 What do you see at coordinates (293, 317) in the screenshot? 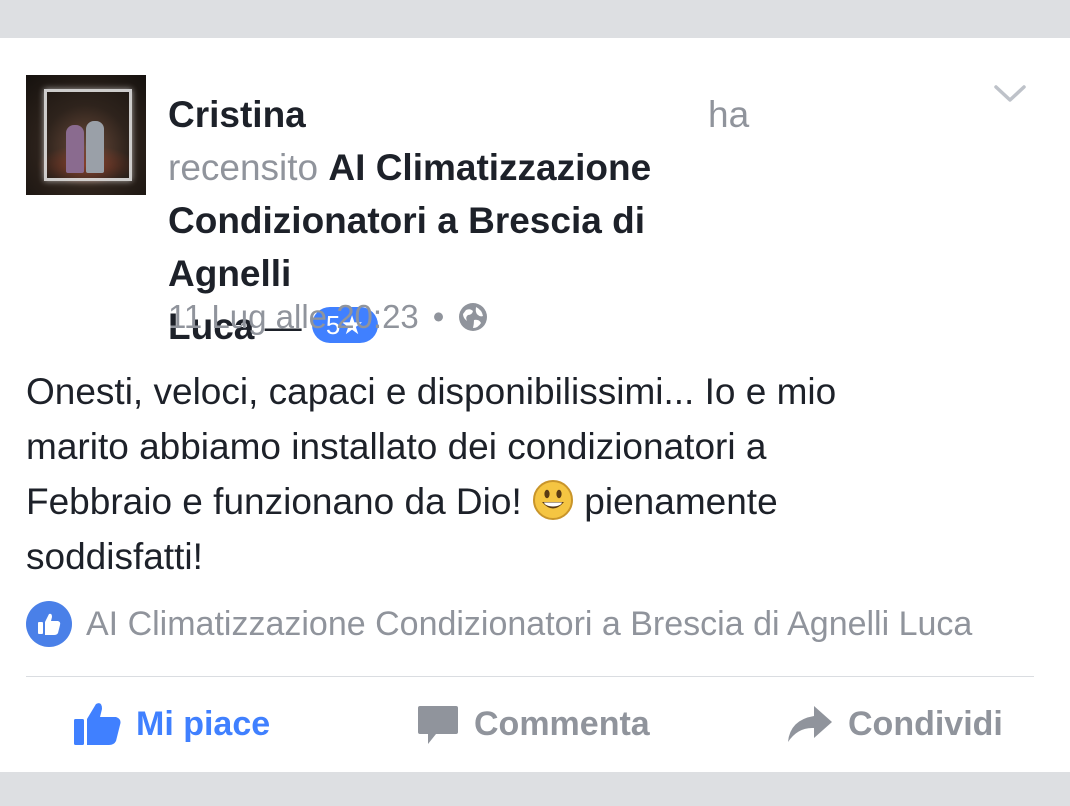
I see `timestamp: 11 Lug alle 20:23` at bounding box center [293, 317].